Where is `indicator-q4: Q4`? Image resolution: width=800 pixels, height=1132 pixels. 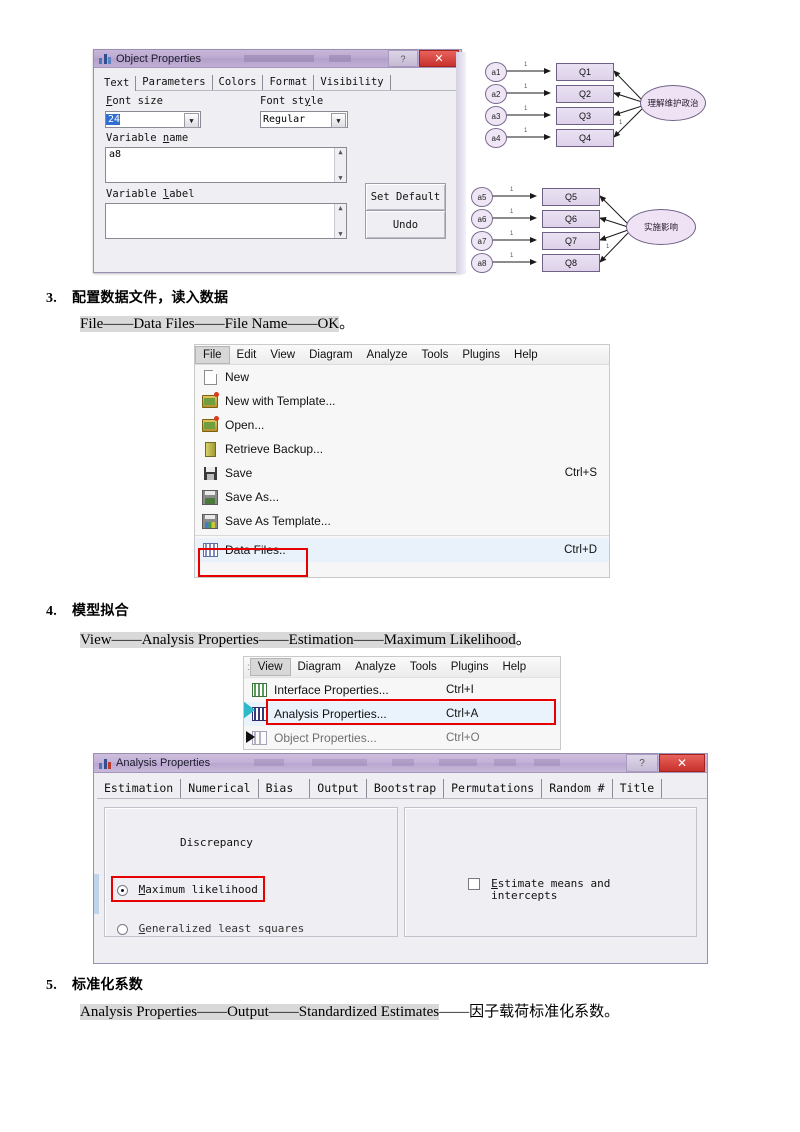 indicator-q4: Q4 is located at coordinates (585, 138).